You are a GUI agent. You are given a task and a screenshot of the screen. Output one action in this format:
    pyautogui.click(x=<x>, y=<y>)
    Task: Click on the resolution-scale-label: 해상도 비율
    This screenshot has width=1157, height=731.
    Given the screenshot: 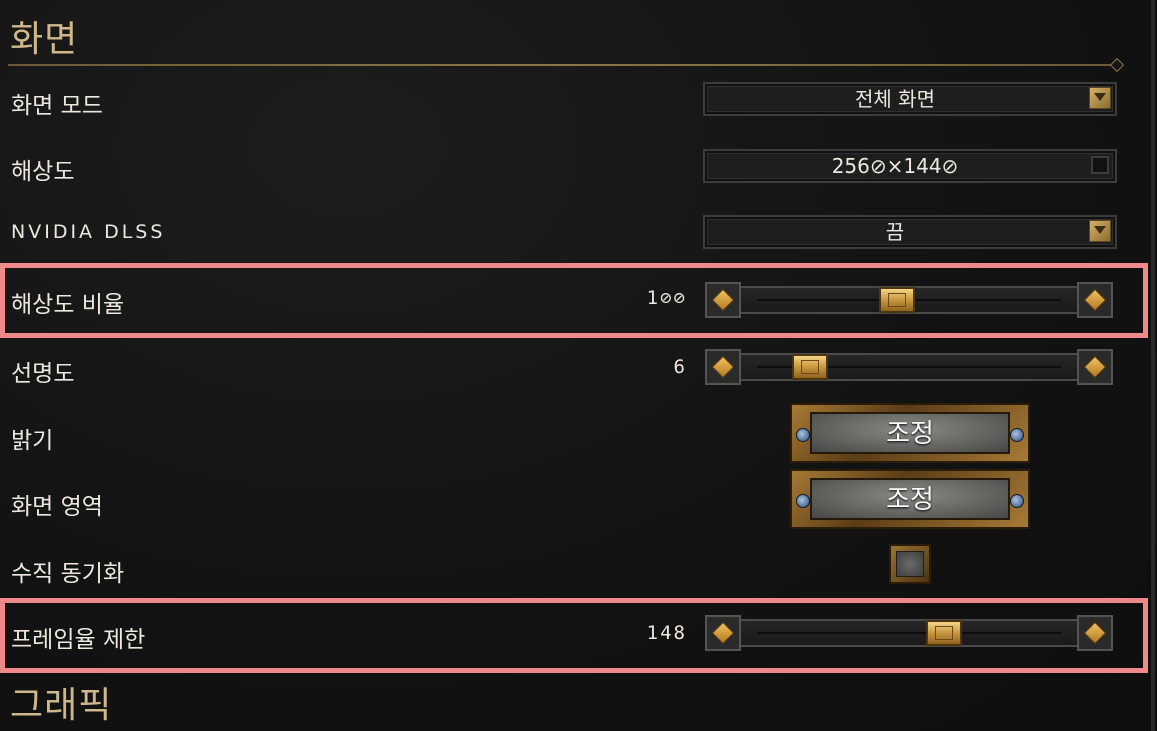 What is the action you would take?
    pyautogui.click(x=68, y=305)
    